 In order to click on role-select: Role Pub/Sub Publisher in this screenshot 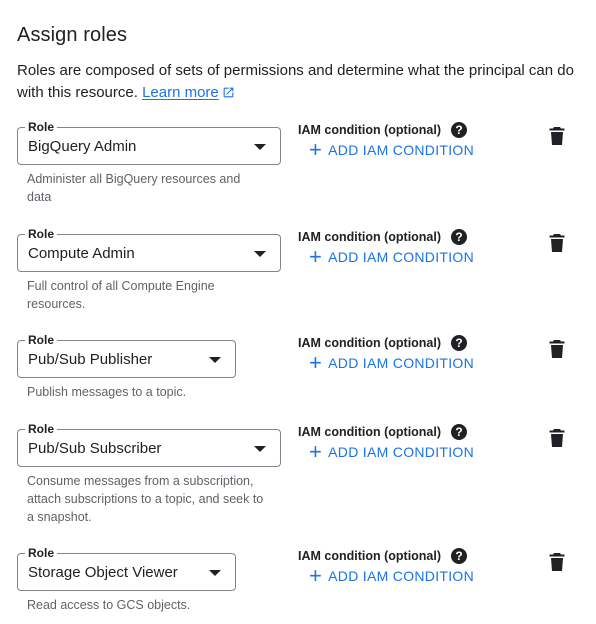, I will do `click(126, 355)`.